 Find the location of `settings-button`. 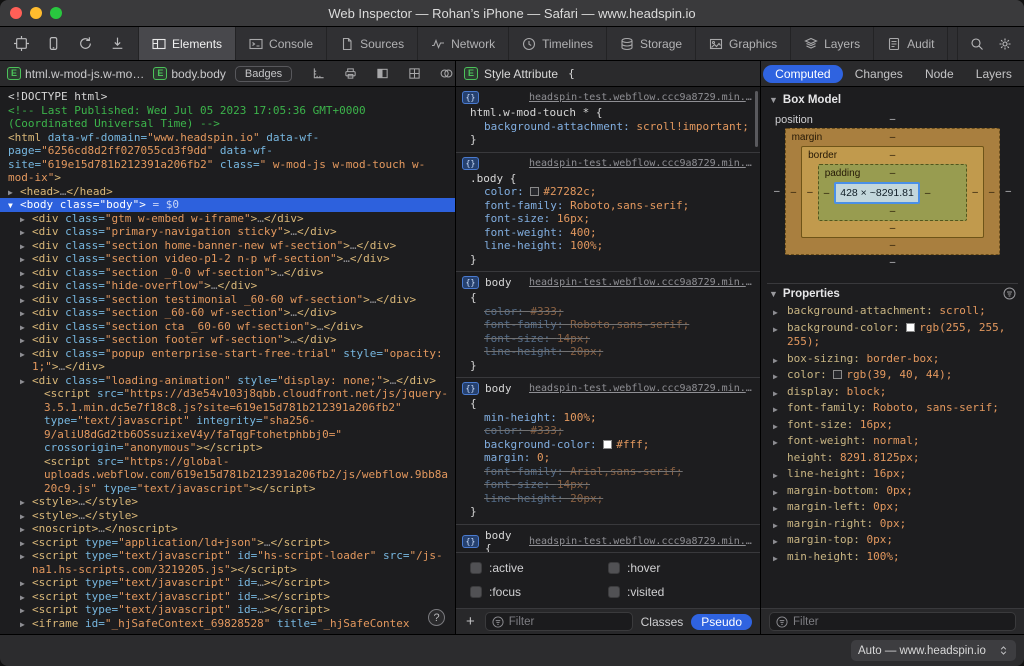

settings-button is located at coordinates (1005, 44).